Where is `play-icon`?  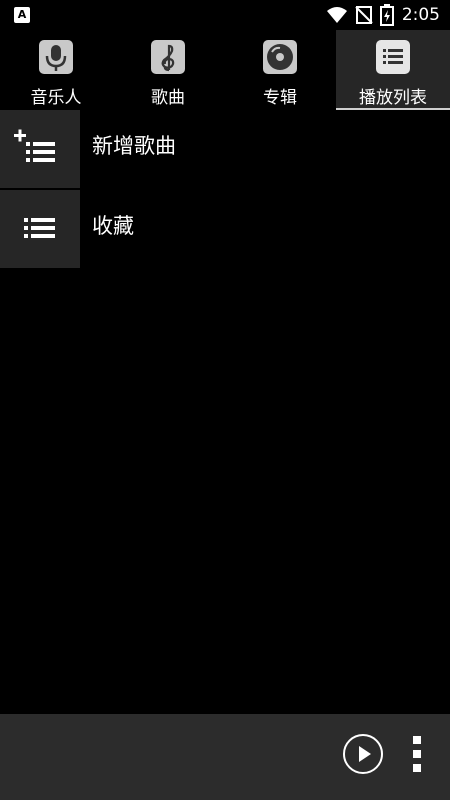 play-icon is located at coordinates (365, 754).